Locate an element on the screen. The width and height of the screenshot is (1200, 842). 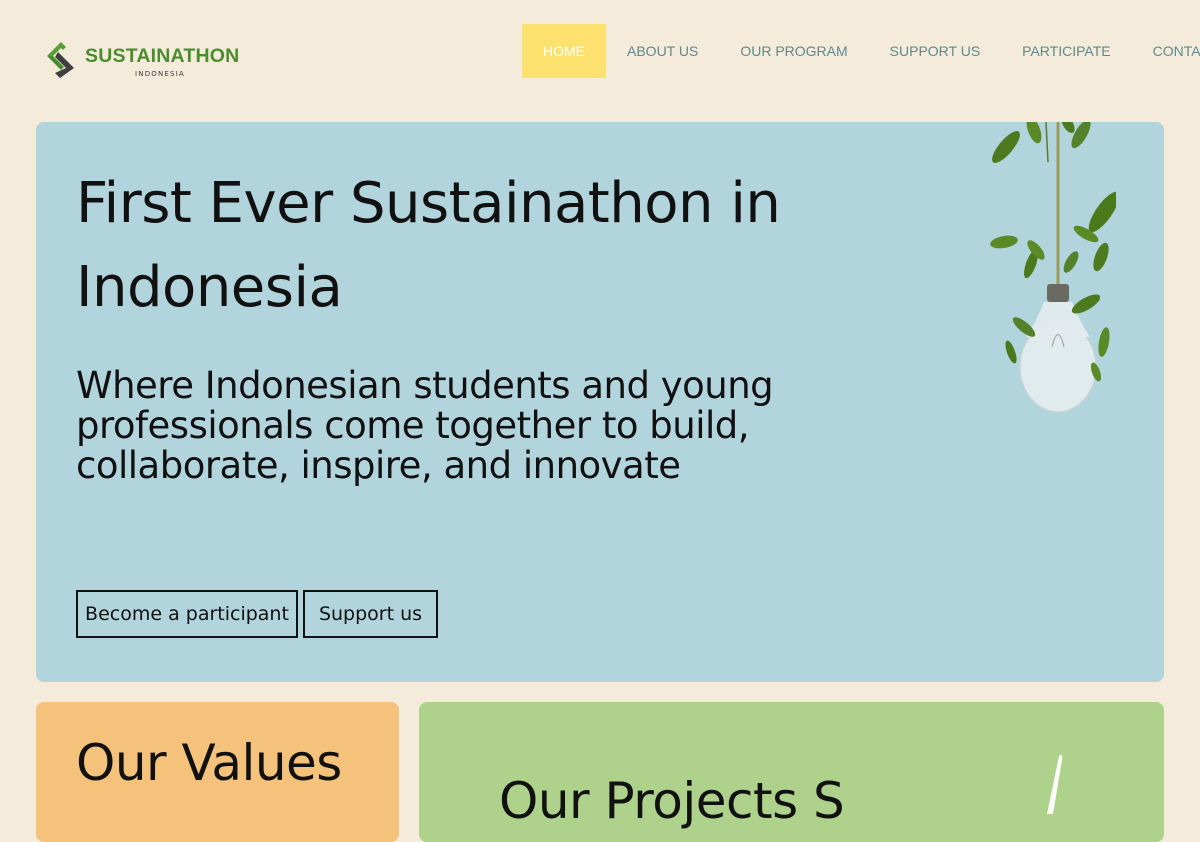
brand-title: SUSTAINATHON is located at coordinates (162, 56).